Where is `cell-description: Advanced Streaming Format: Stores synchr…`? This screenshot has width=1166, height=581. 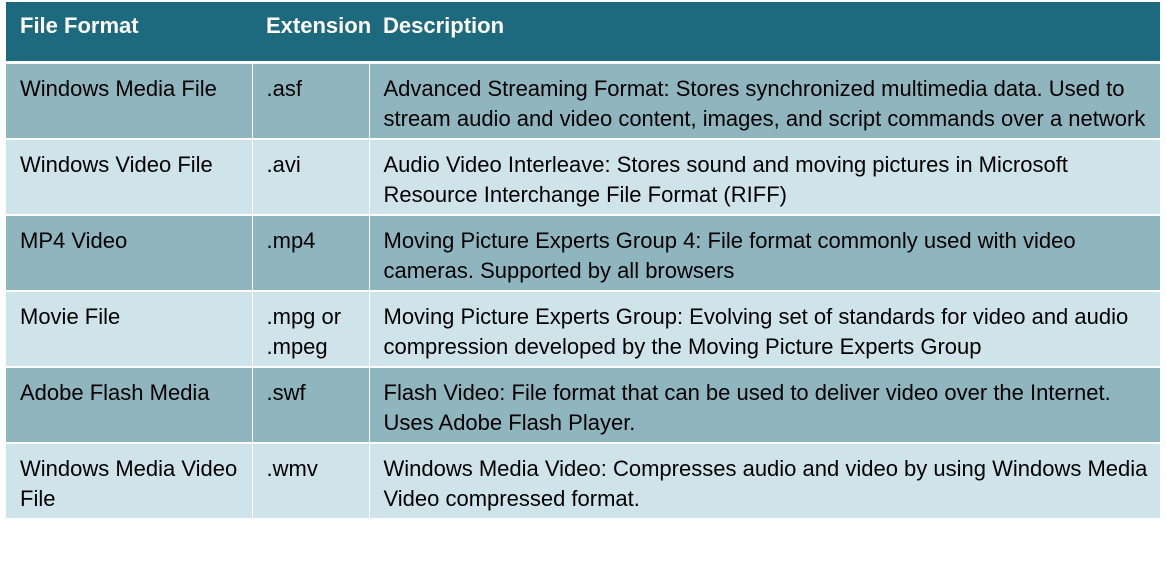
cell-description: Advanced Streaming Format: Stores synchr… is located at coordinates (764, 100).